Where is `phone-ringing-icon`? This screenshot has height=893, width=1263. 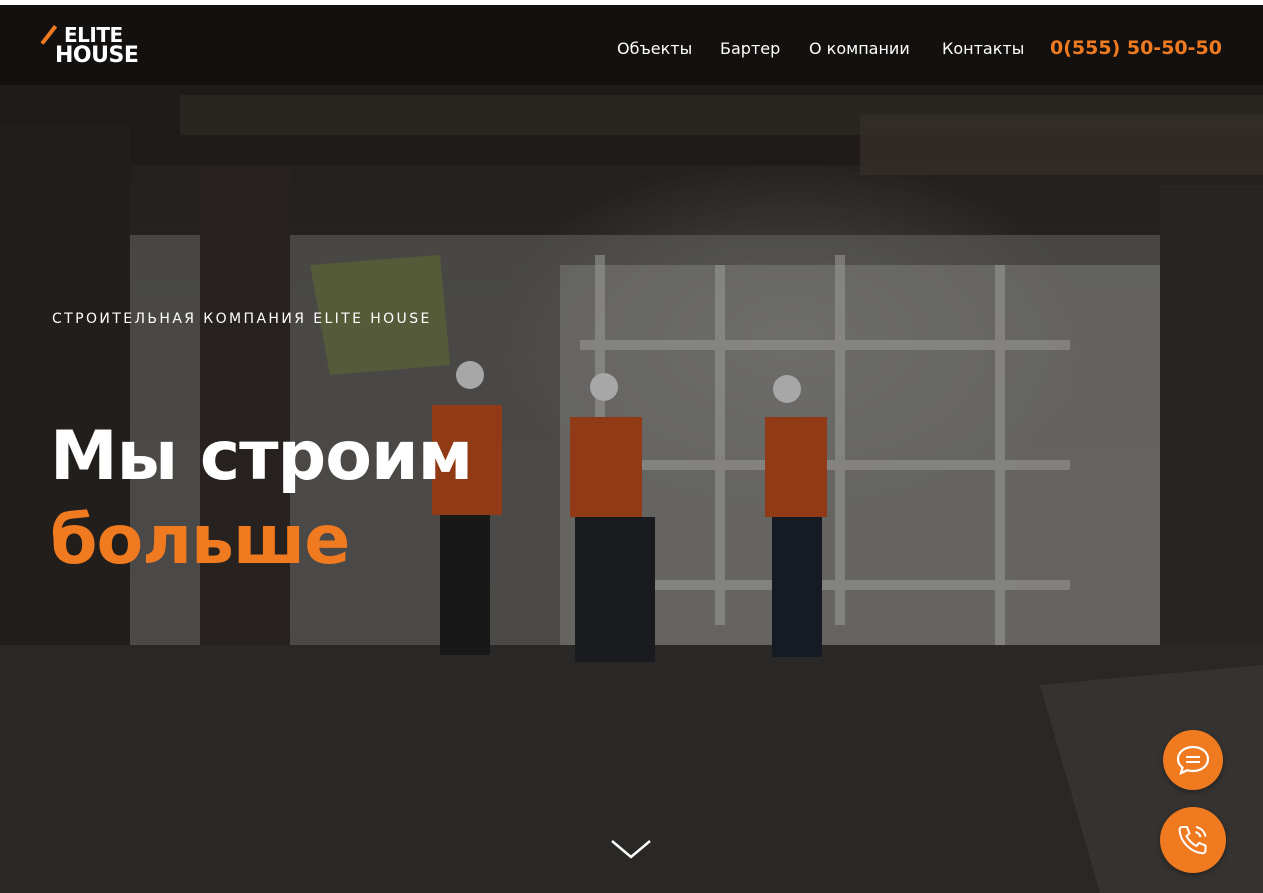 phone-ringing-icon is located at coordinates (1192, 840).